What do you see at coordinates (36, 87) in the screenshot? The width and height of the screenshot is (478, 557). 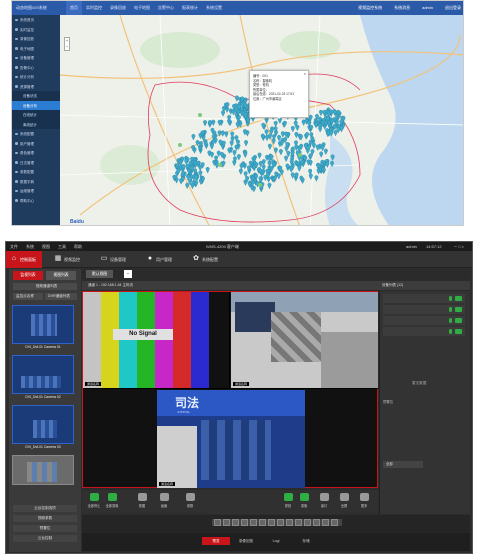 I see `sidebar-item: 资源管理` at bounding box center [36, 87].